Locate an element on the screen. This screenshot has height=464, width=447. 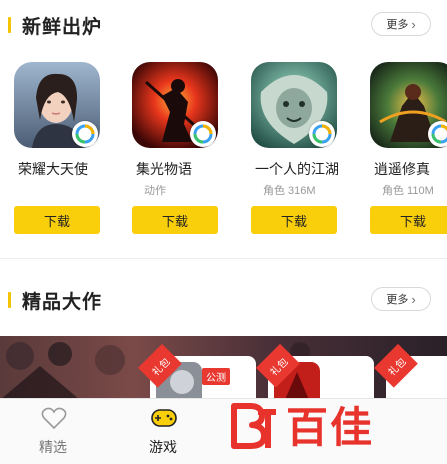
game-card: 一个人的江湖 角色 316M 下载 is located at coordinates (301, 152).